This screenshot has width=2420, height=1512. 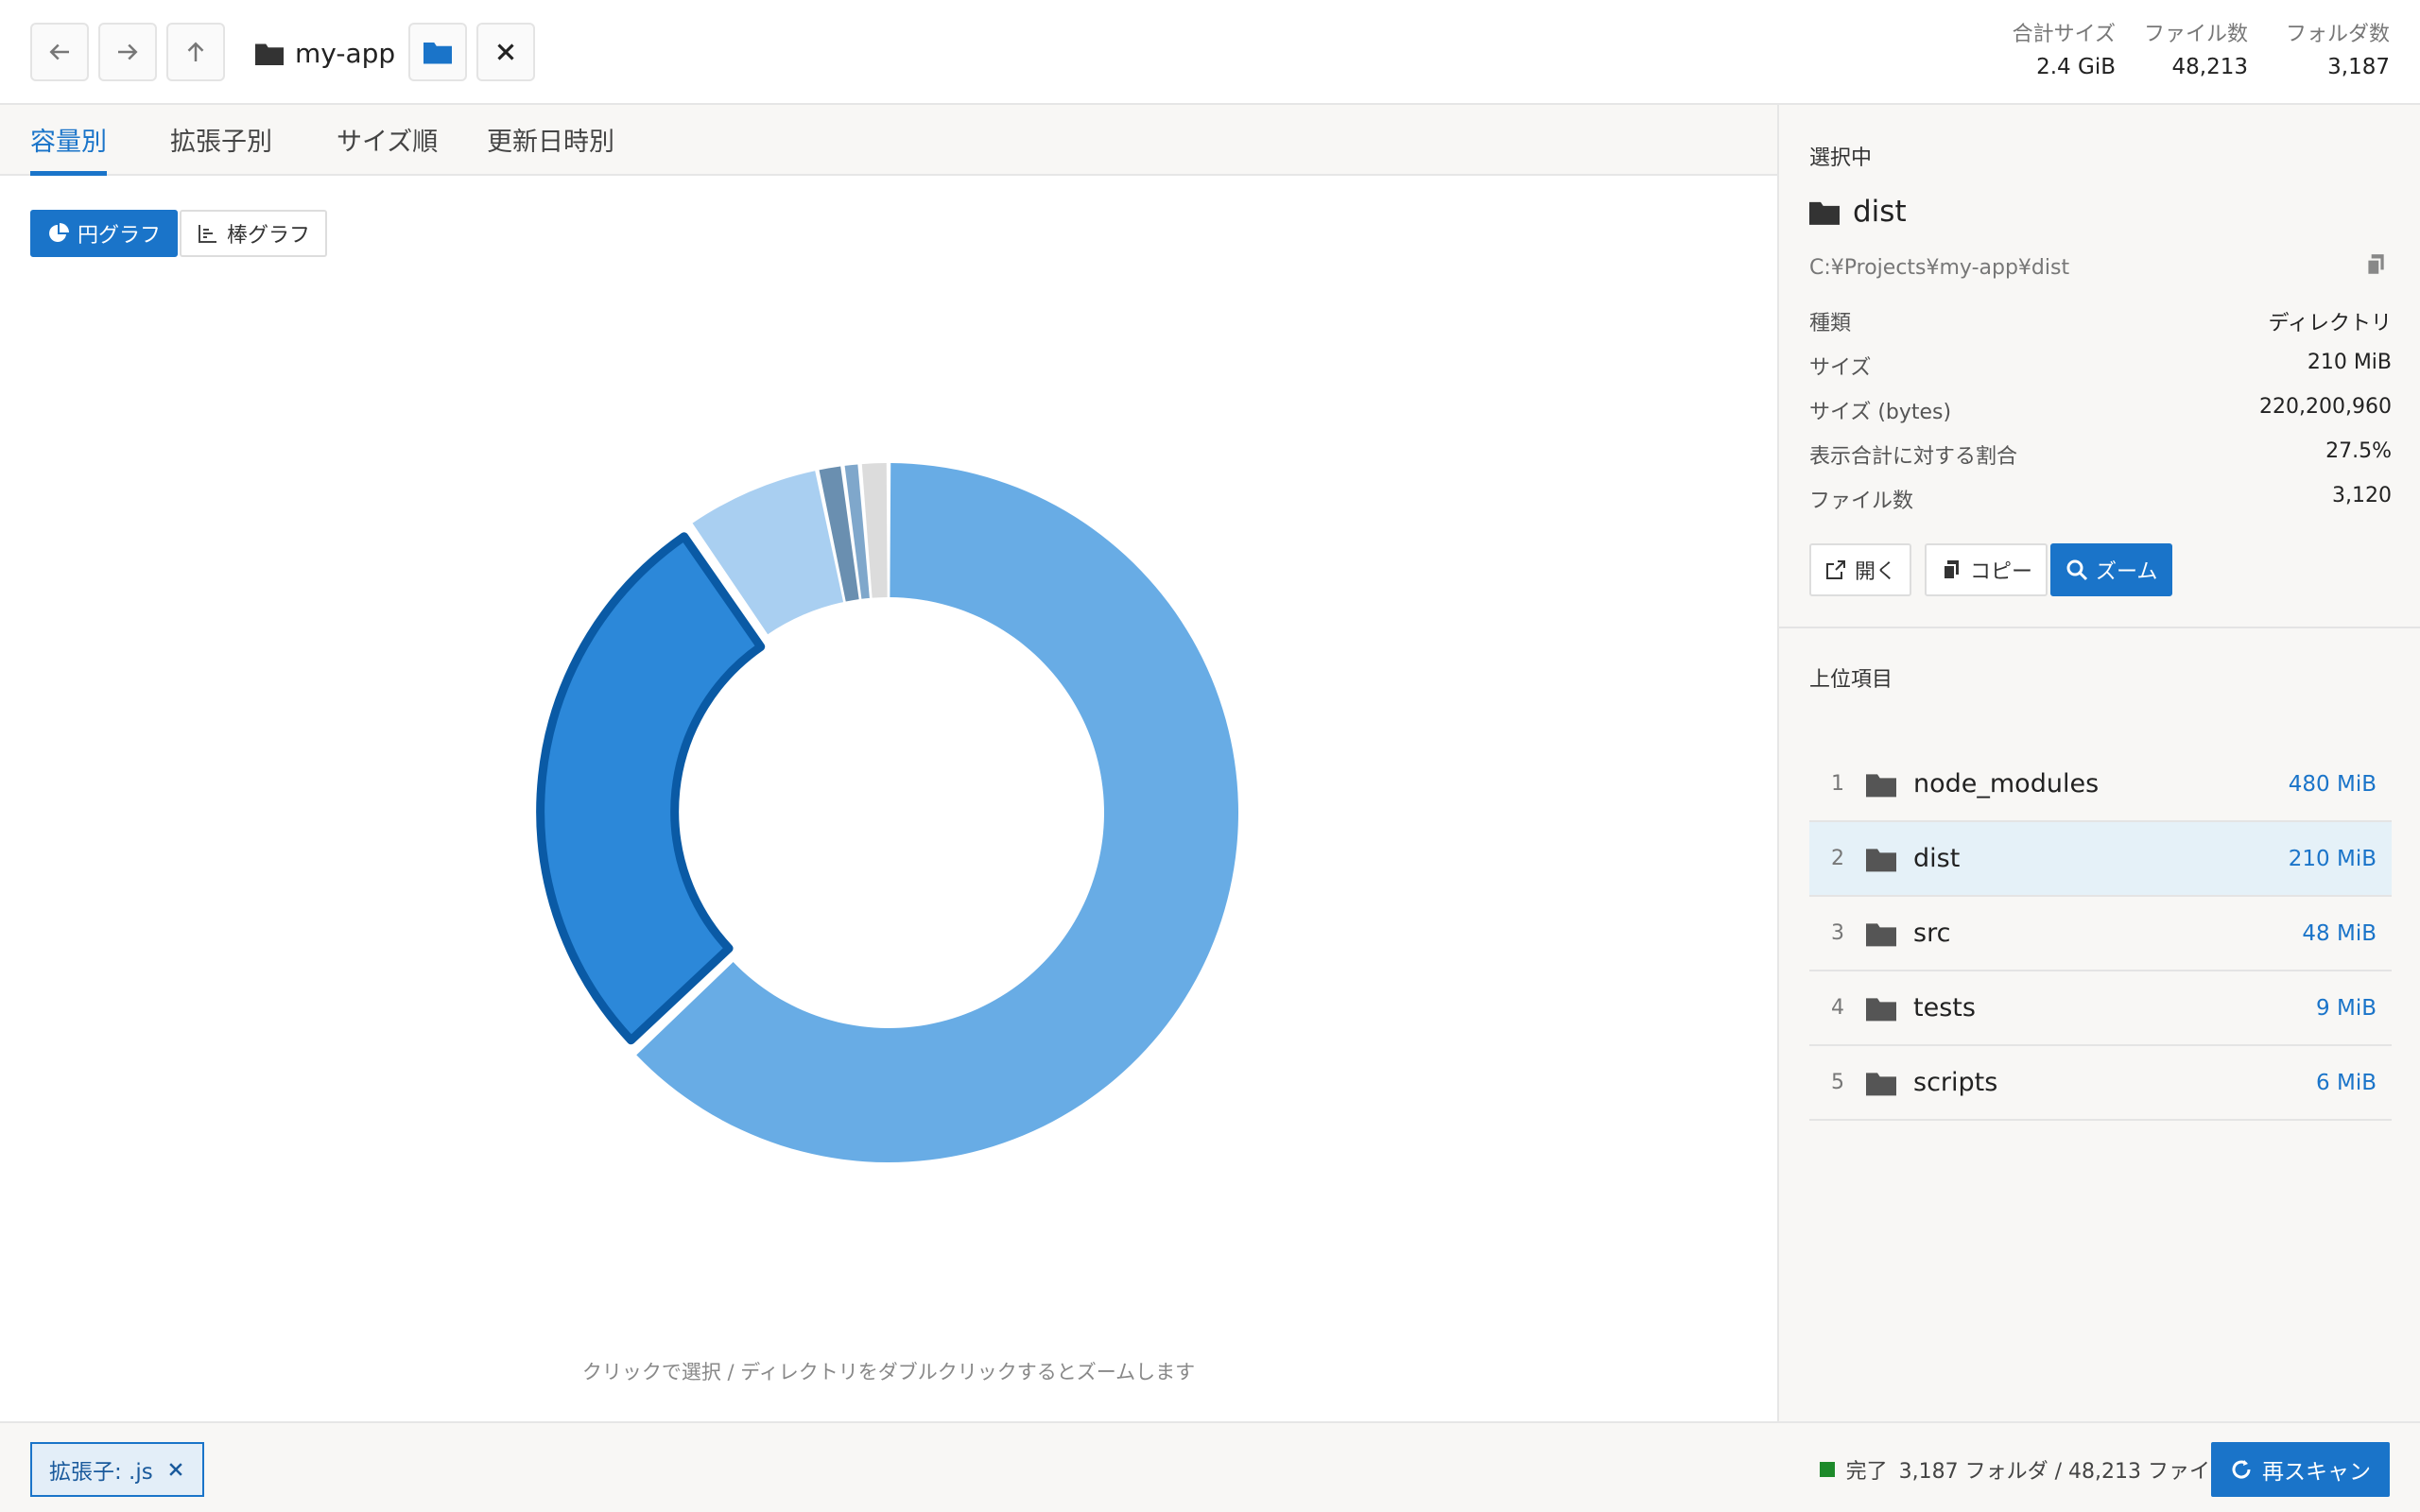 I want to click on selected-item-name: dist, so click(x=1880, y=212).